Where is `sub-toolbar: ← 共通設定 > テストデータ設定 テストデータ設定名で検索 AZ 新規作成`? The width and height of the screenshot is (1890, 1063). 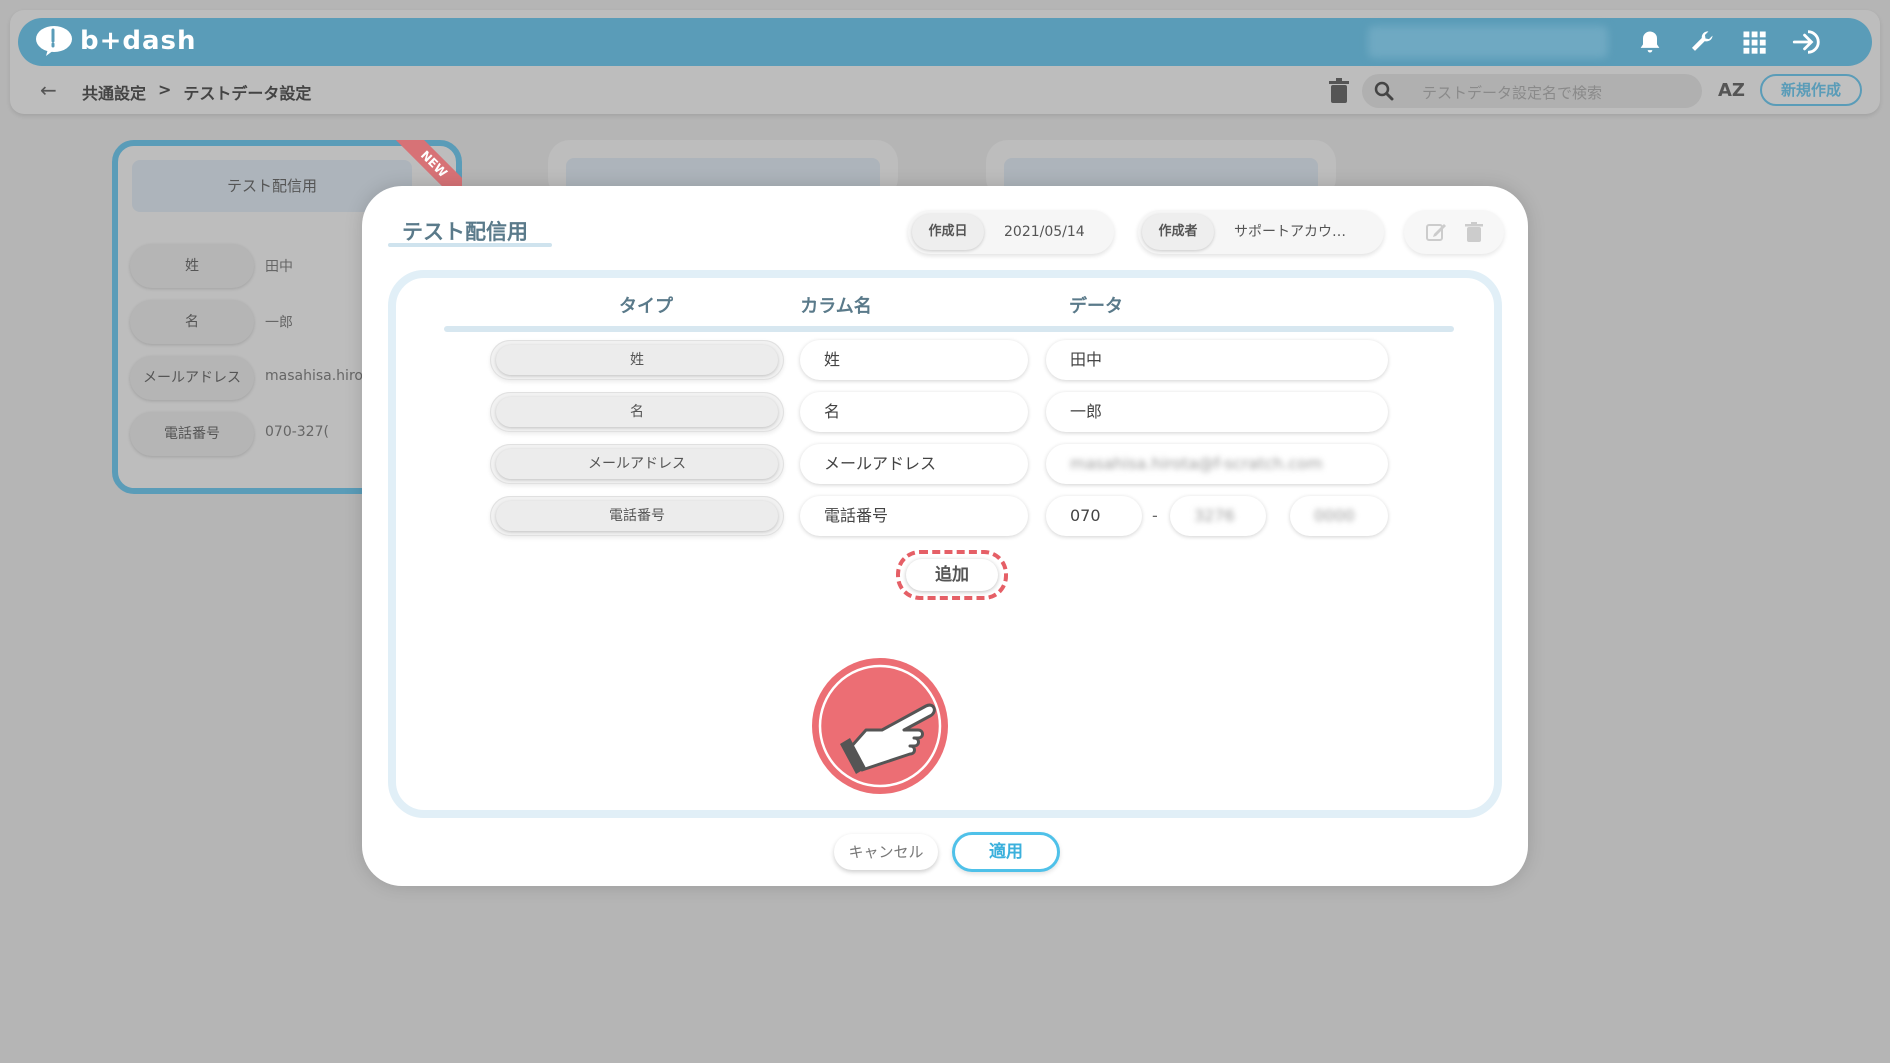
sub-toolbar: ← 共通設定 > テストデータ設定 テストデータ設定名で検索 AZ 新規作成 is located at coordinates (950, 91).